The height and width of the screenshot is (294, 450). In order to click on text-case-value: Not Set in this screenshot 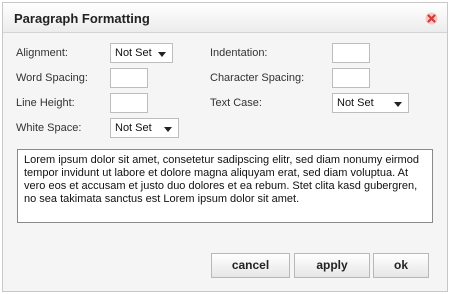, I will do `click(355, 103)`.